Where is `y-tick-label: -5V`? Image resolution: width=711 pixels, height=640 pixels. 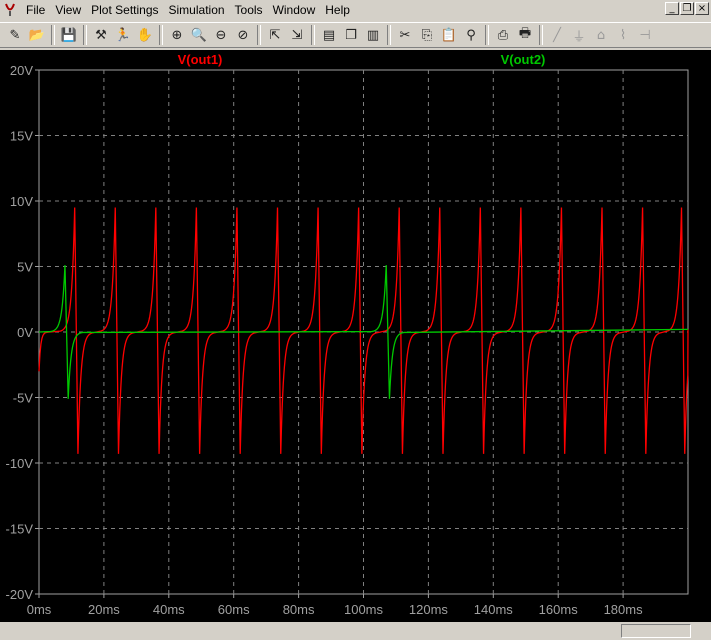 y-tick-label: -5V is located at coordinates (23, 398).